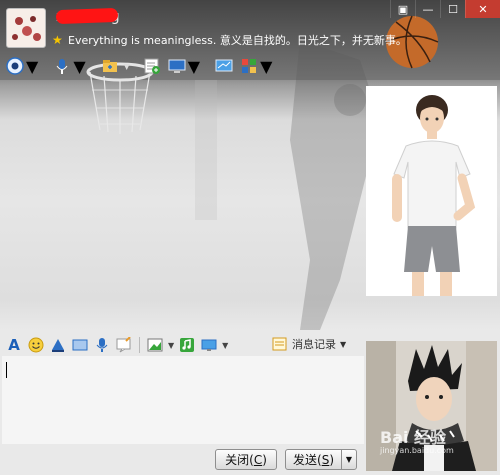  What do you see at coordinates (413, 437) in the screenshot?
I see `watermark-logo: Bai 经验` at bounding box center [413, 437].